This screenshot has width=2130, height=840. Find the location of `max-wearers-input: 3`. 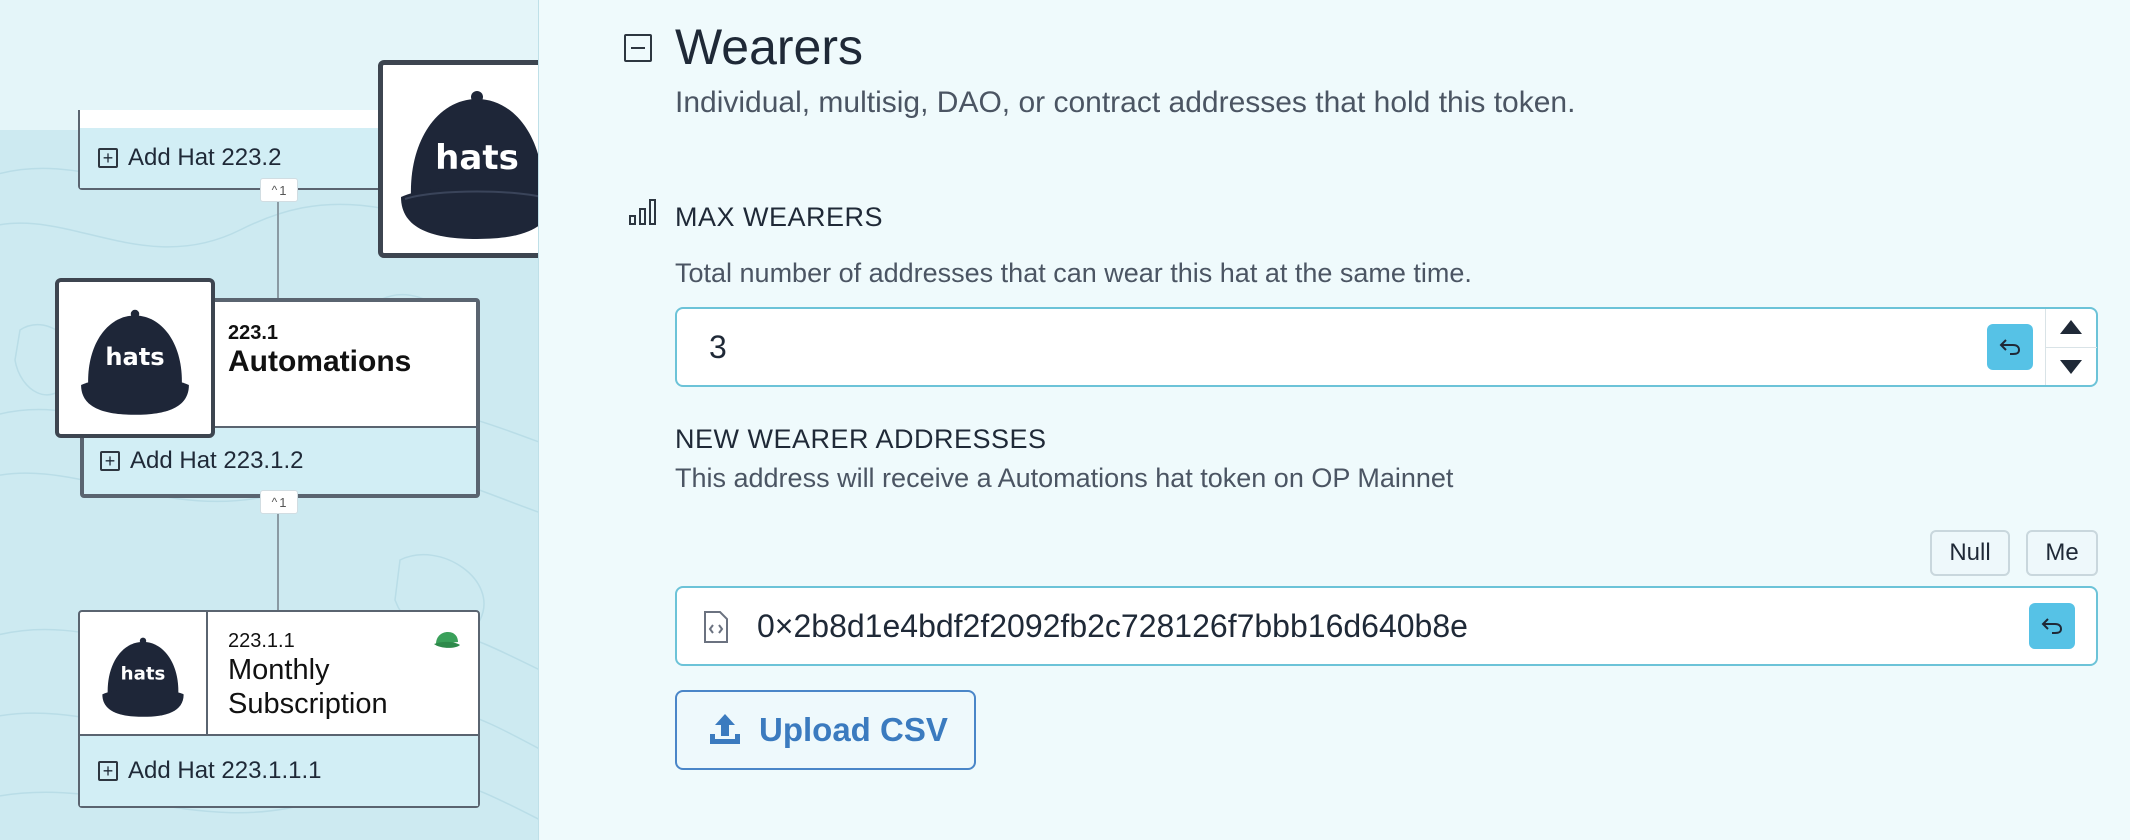

max-wearers-input: 3 is located at coordinates (1386, 347).